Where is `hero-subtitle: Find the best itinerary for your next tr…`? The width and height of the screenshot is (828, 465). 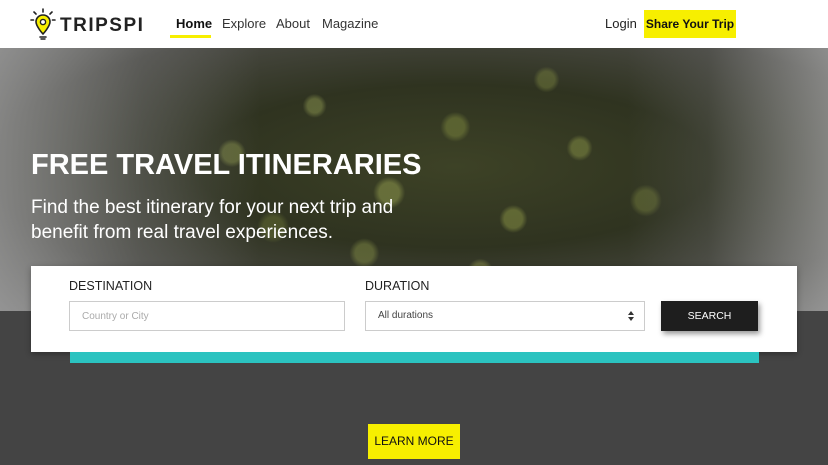
hero-subtitle: Find the best itinerary for your next tr… is located at coordinates (212, 220).